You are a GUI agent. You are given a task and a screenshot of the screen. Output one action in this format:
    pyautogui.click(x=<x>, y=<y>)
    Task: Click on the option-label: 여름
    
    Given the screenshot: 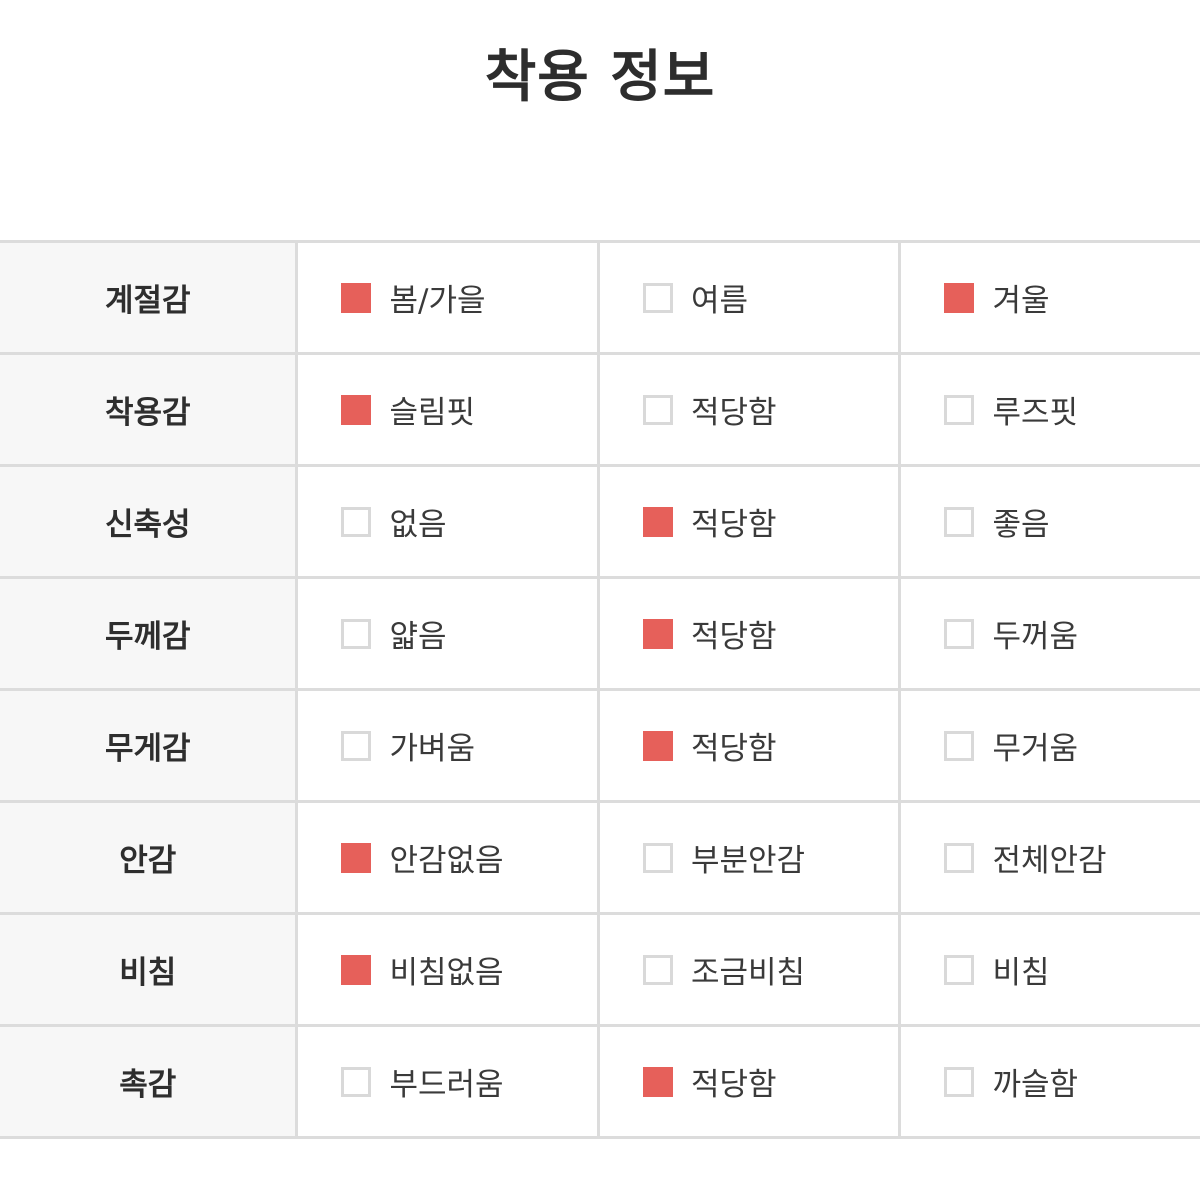 What is the action you would take?
    pyautogui.click(x=719, y=301)
    